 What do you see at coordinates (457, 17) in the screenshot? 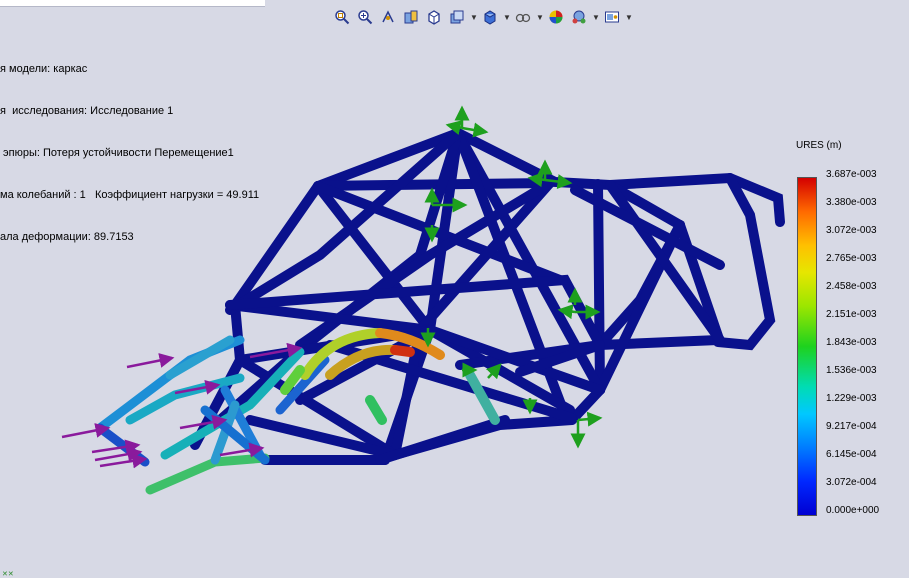
I see `display-style-icon` at bounding box center [457, 17].